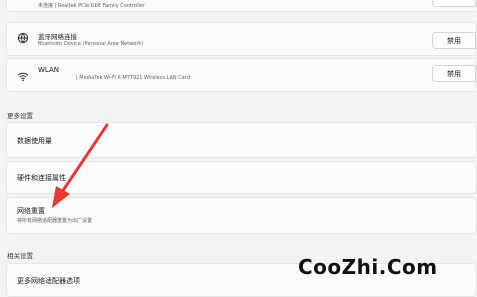 The width and height of the screenshot is (477, 297). What do you see at coordinates (84, 158) in the screenshot?
I see `arrow-shaft` at bounding box center [84, 158].